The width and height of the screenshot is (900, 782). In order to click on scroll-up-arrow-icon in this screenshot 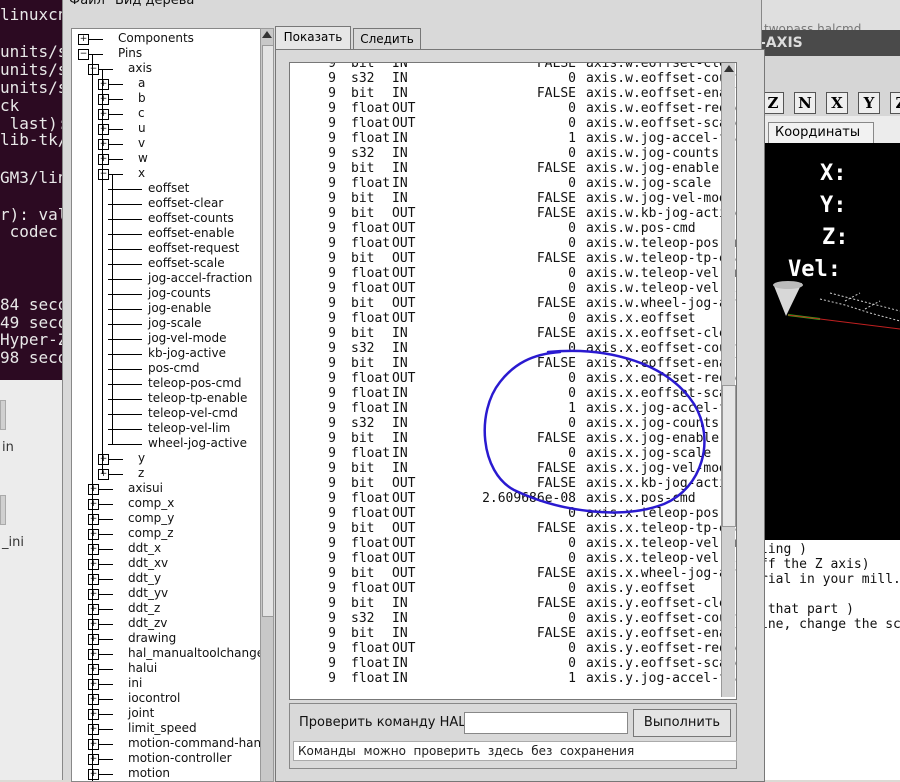, I will do `click(267, 34)`.